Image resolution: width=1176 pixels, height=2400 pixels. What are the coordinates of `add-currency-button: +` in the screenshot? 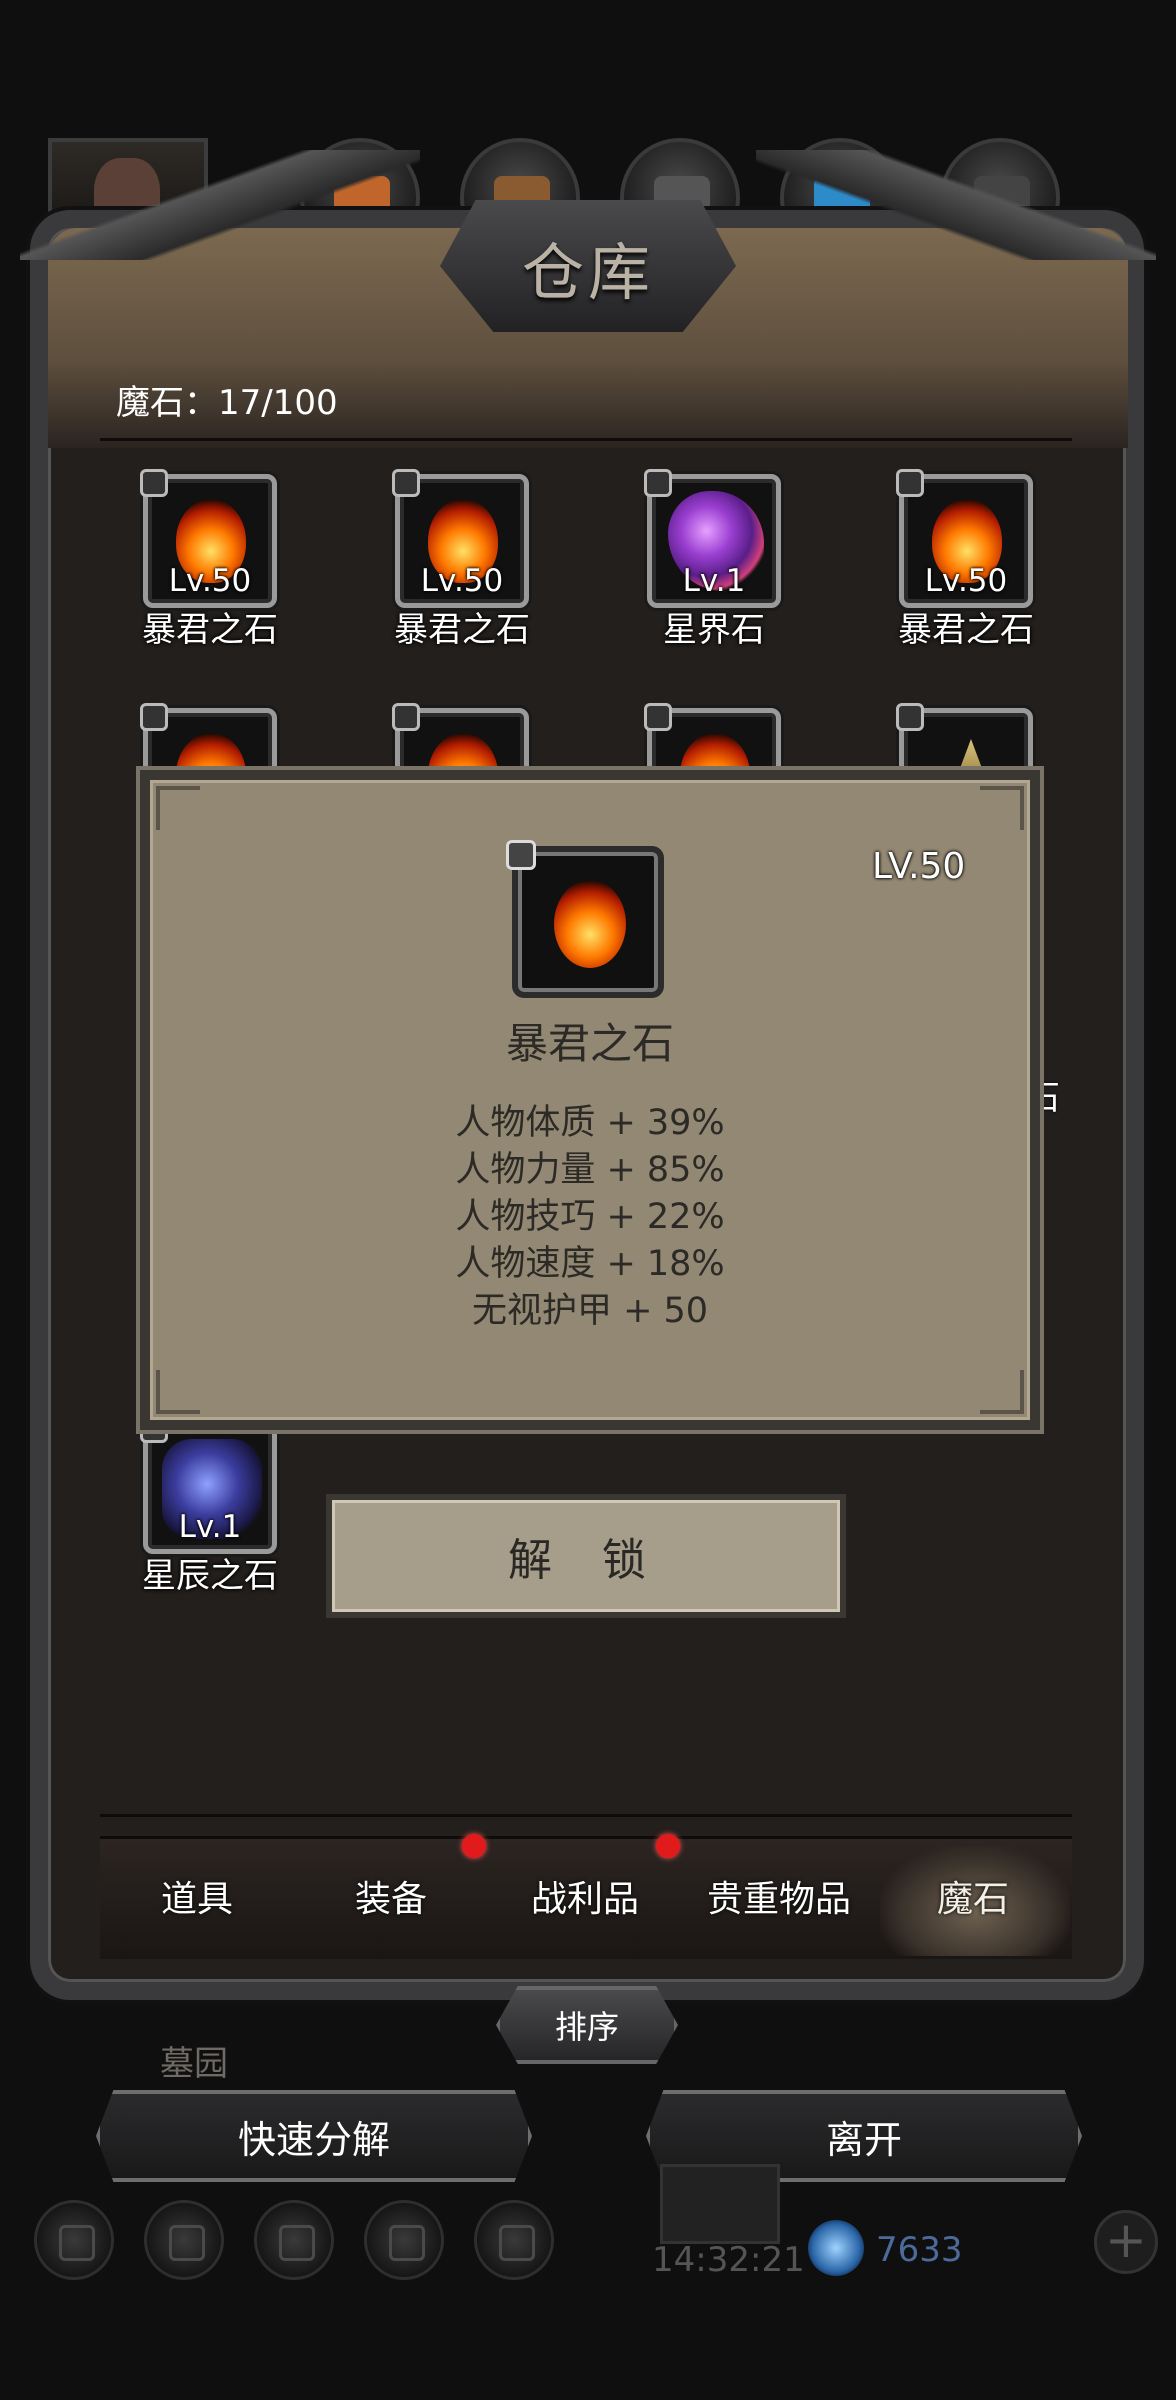 It's located at (1126, 2242).